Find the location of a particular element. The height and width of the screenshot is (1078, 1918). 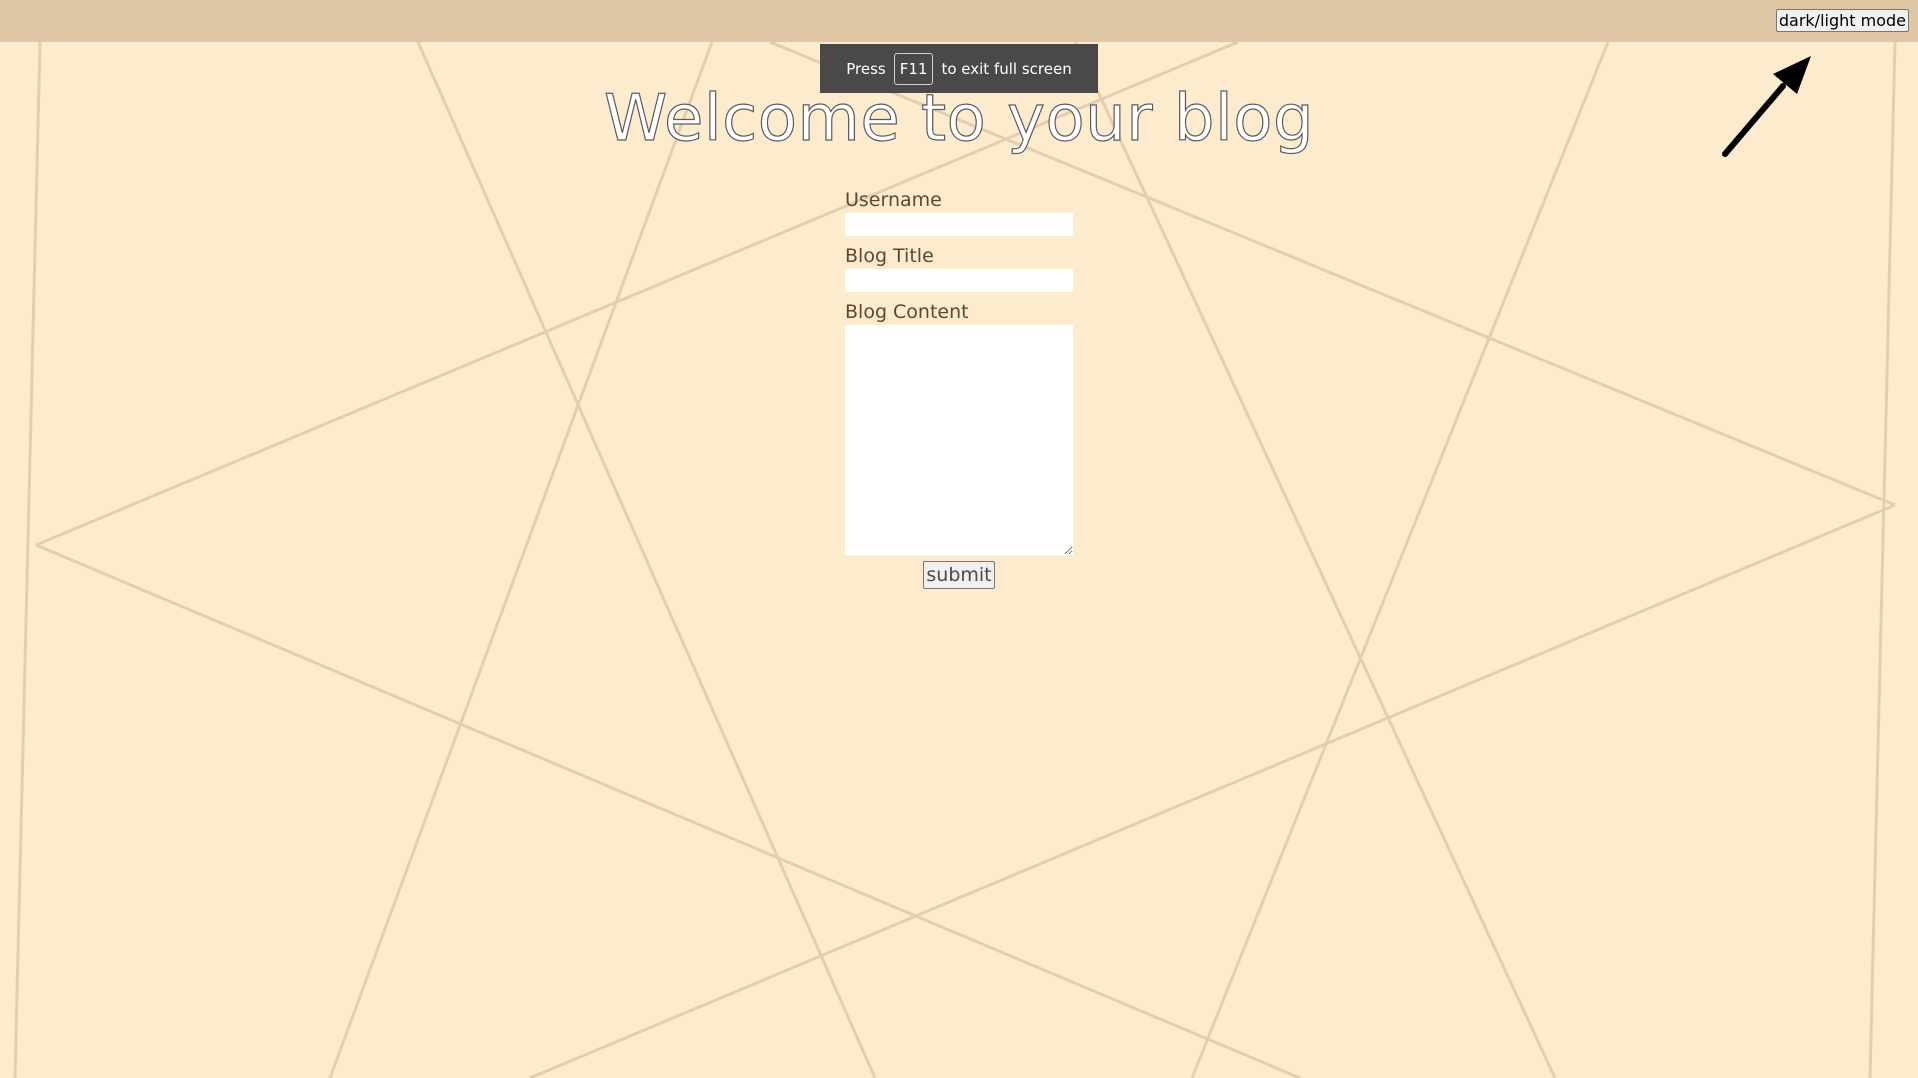

username-input is located at coordinates (959, 224).